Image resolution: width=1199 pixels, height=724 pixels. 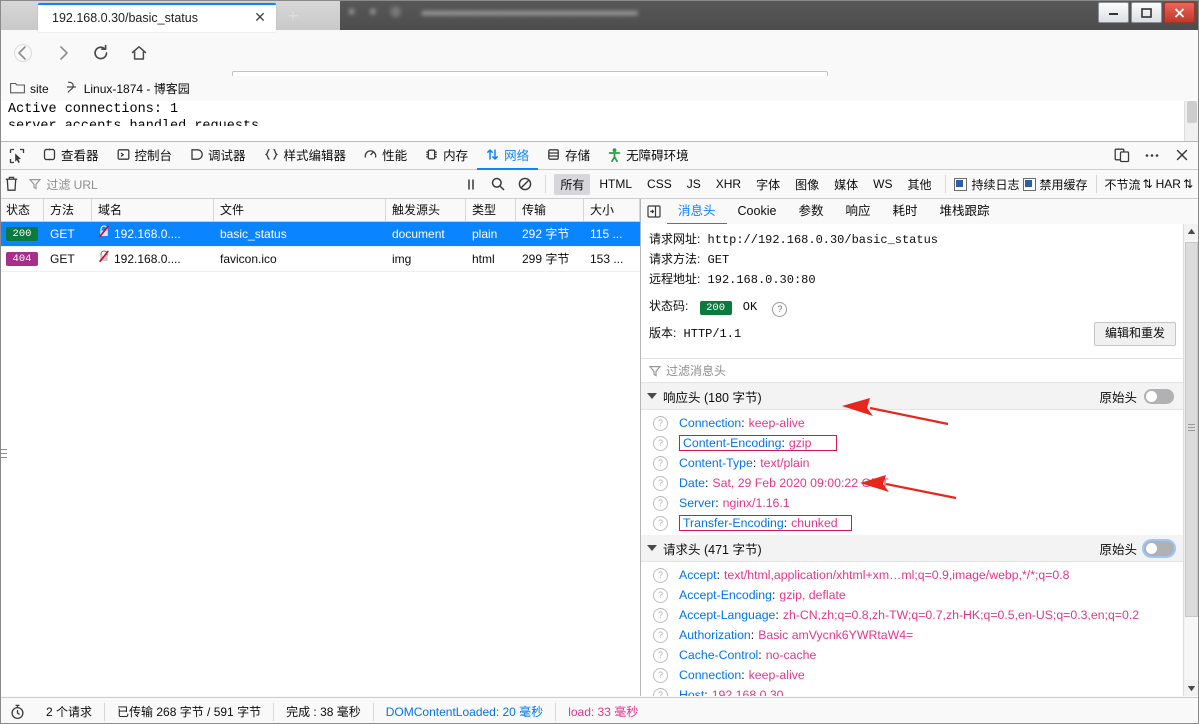 What do you see at coordinates (912, 483) in the screenshot?
I see `header-row: ? Date: Sat, 29 Feb 2020 09:00:22 GMT` at bounding box center [912, 483].